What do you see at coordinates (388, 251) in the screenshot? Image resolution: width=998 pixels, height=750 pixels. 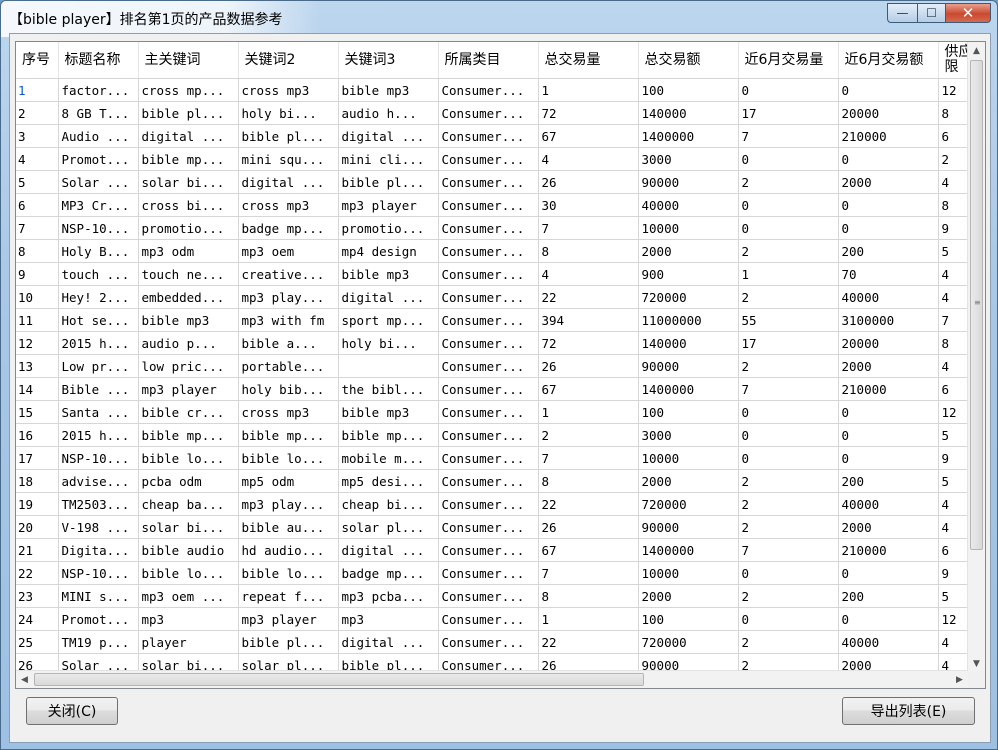 I see `table-cell: mp4 design` at bounding box center [388, 251].